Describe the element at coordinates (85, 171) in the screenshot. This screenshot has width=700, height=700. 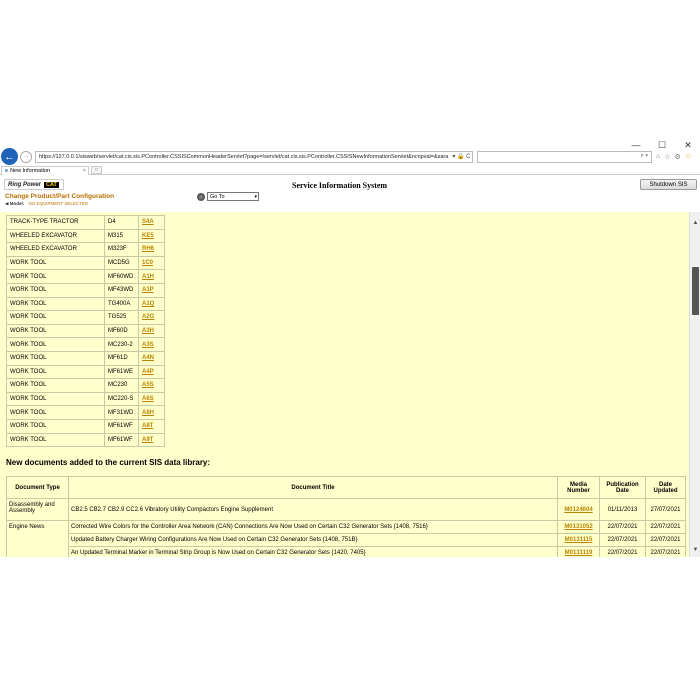
I see `tab-close-icon: ×` at that location.